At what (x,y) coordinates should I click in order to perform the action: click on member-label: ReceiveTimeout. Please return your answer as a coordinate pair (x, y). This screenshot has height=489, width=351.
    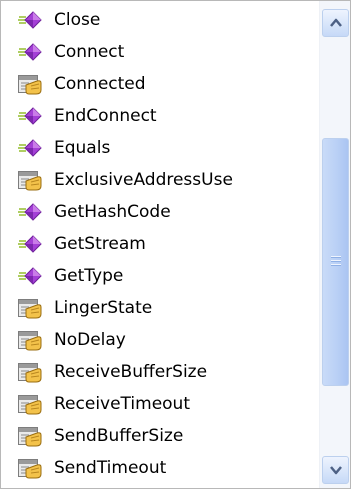
    Looking at the image, I should click on (122, 404).